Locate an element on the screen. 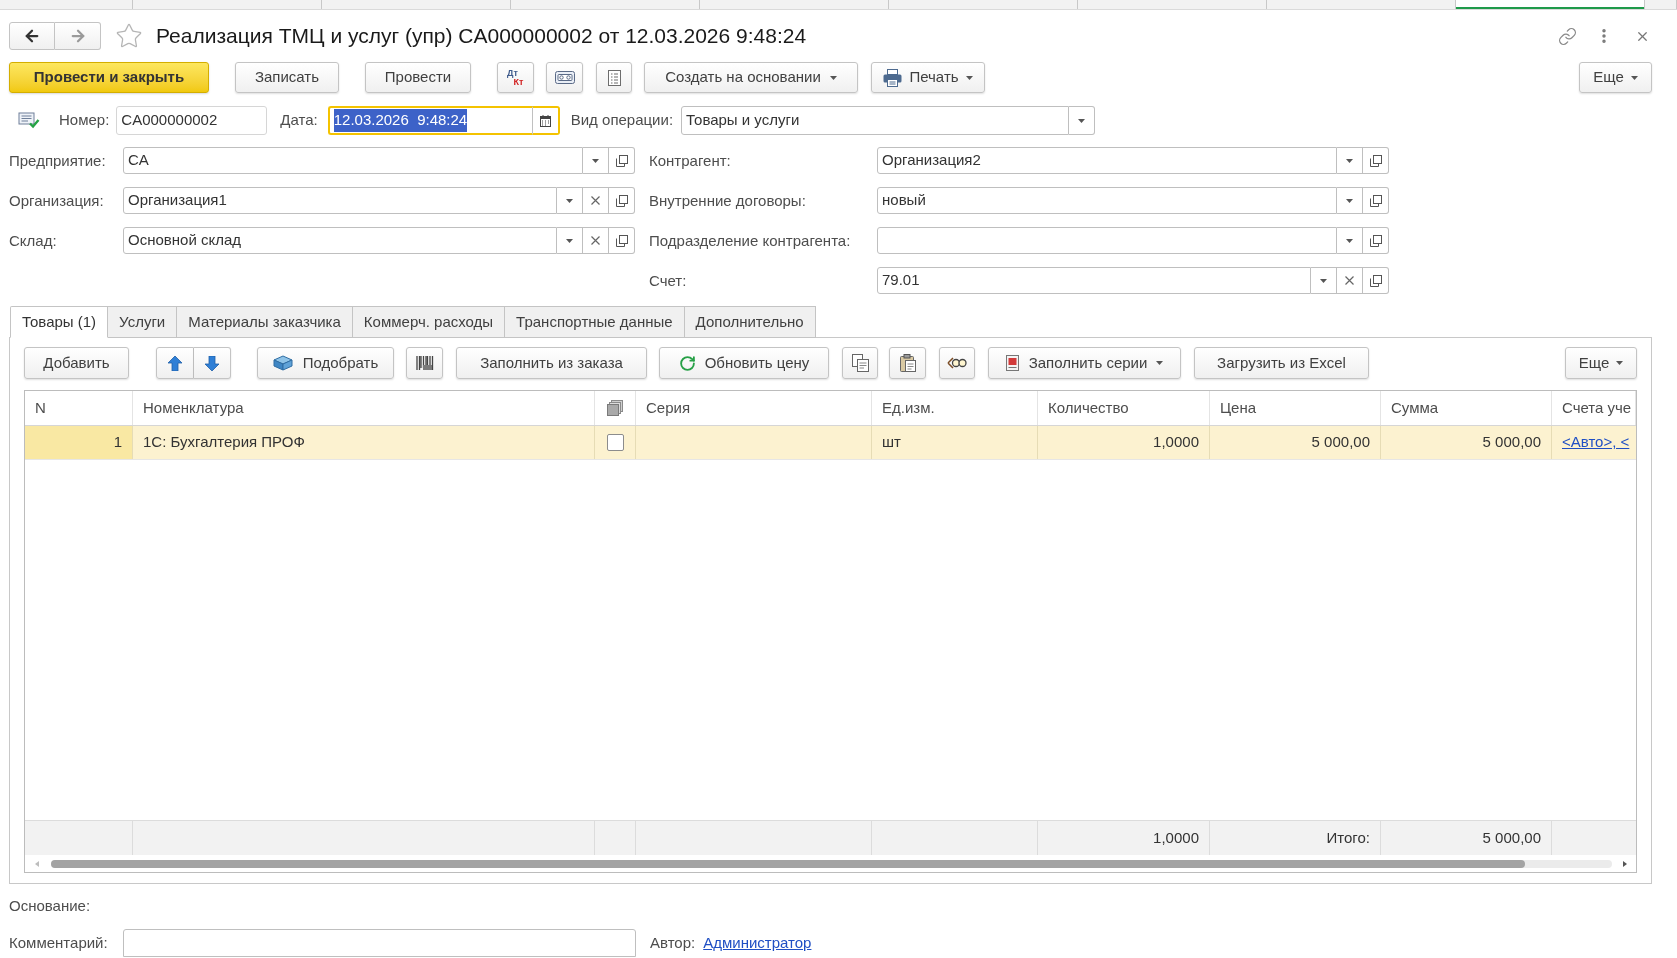 Image resolution: width=1677 pixels, height=958 pixels. scroll-left-icon is located at coordinates (37, 863).